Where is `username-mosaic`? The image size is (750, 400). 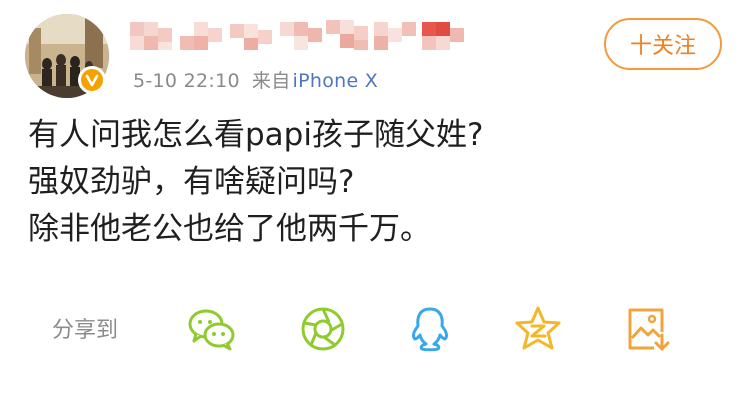
username-mosaic is located at coordinates (297, 35).